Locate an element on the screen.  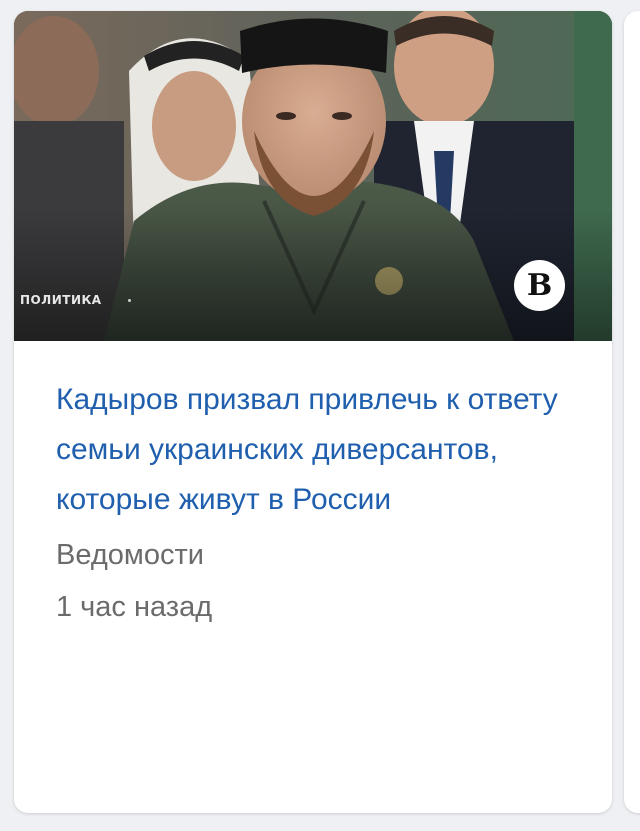
news-time: 1 час назад is located at coordinates (134, 607).